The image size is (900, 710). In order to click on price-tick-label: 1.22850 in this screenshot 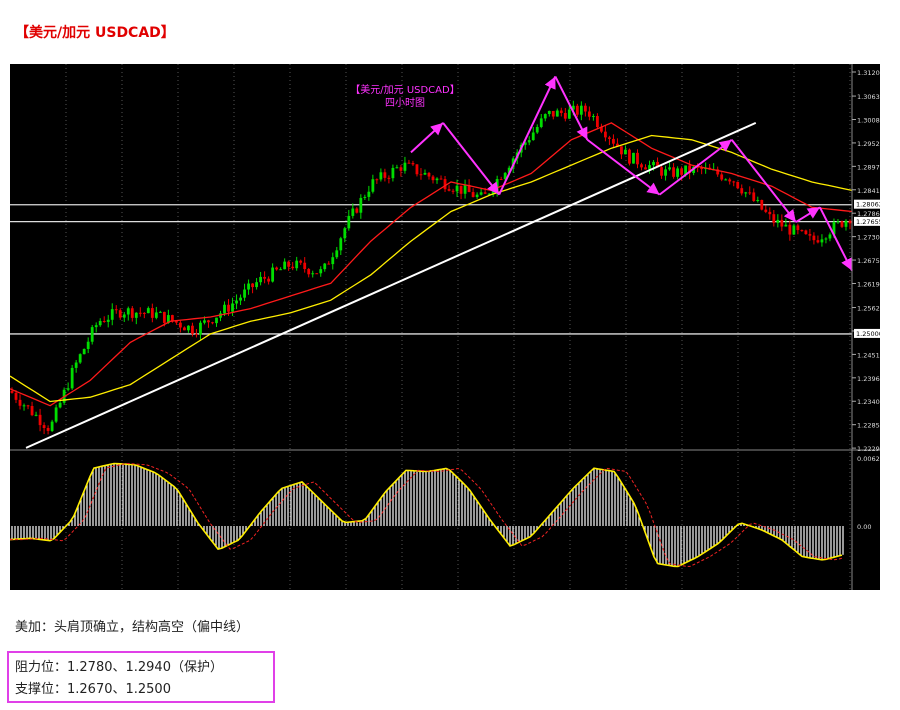, I will do `click(868, 426)`.